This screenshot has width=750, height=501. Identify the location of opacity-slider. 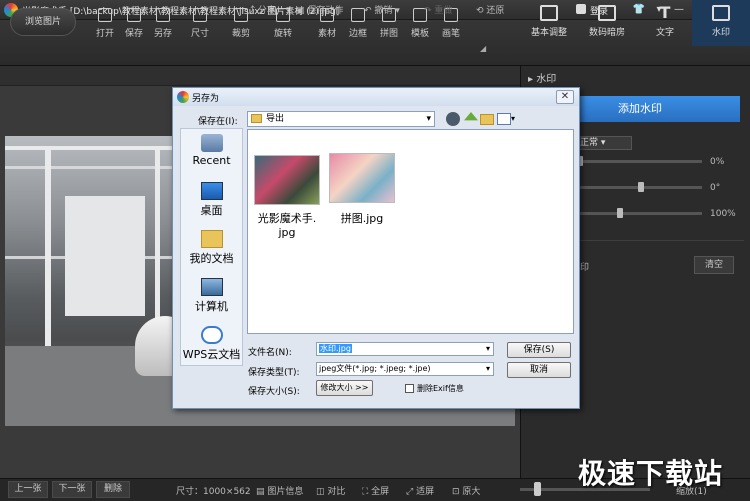
(641, 161).